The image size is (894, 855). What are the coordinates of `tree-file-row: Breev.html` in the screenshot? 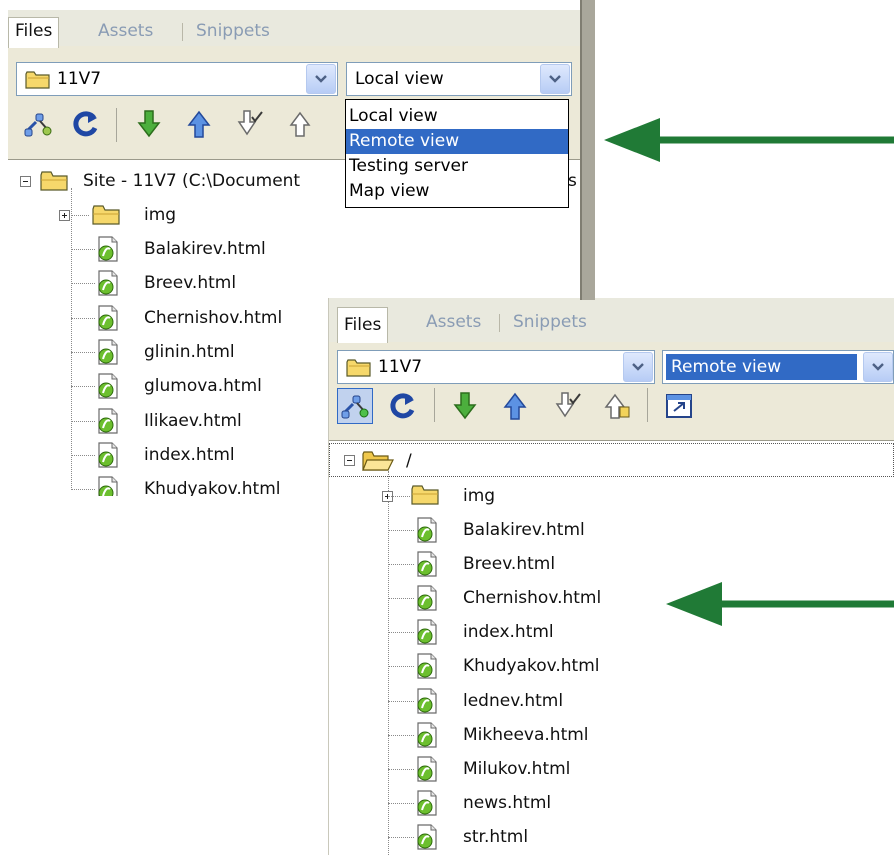 It's located at (294, 283).